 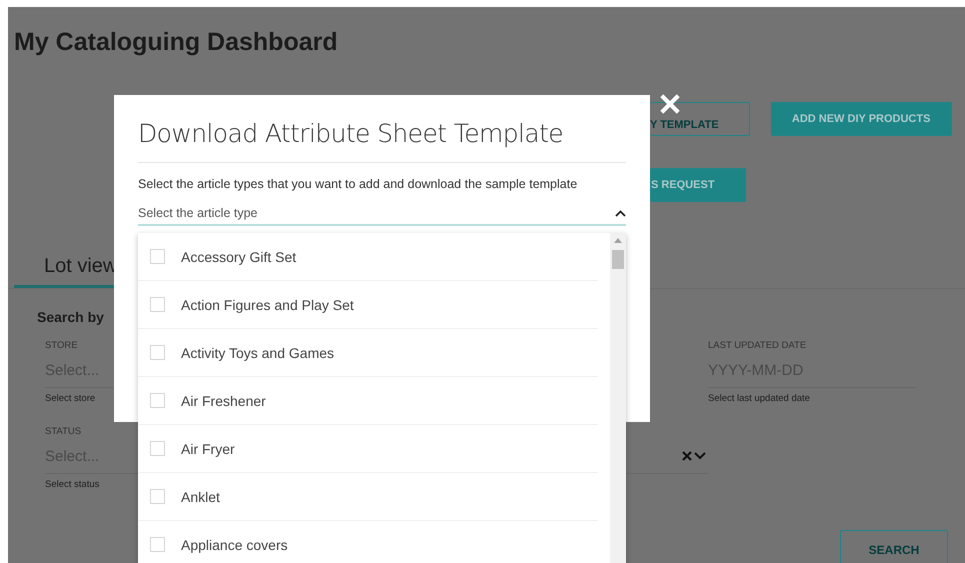 I want to click on scroll-up-icon, so click(x=618, y=240).